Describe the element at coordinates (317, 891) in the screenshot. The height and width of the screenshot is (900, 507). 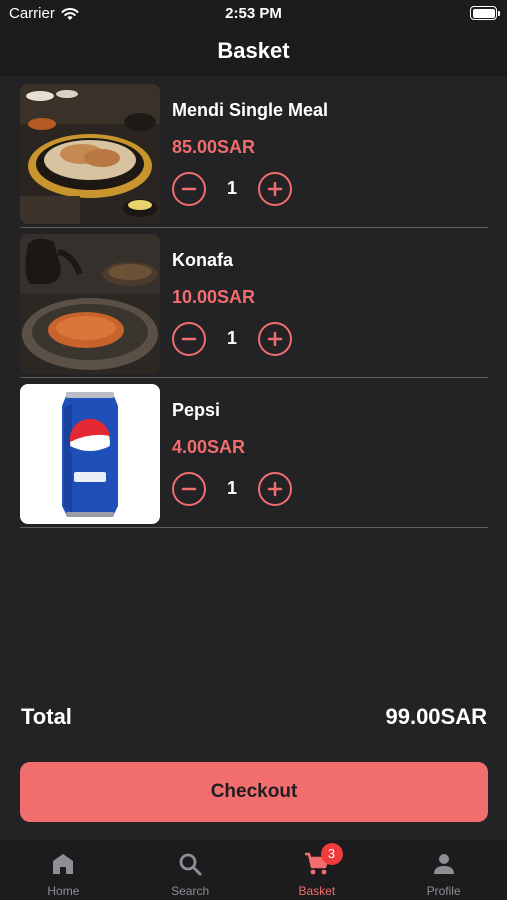
I see `tab-label: Basket` at that location.